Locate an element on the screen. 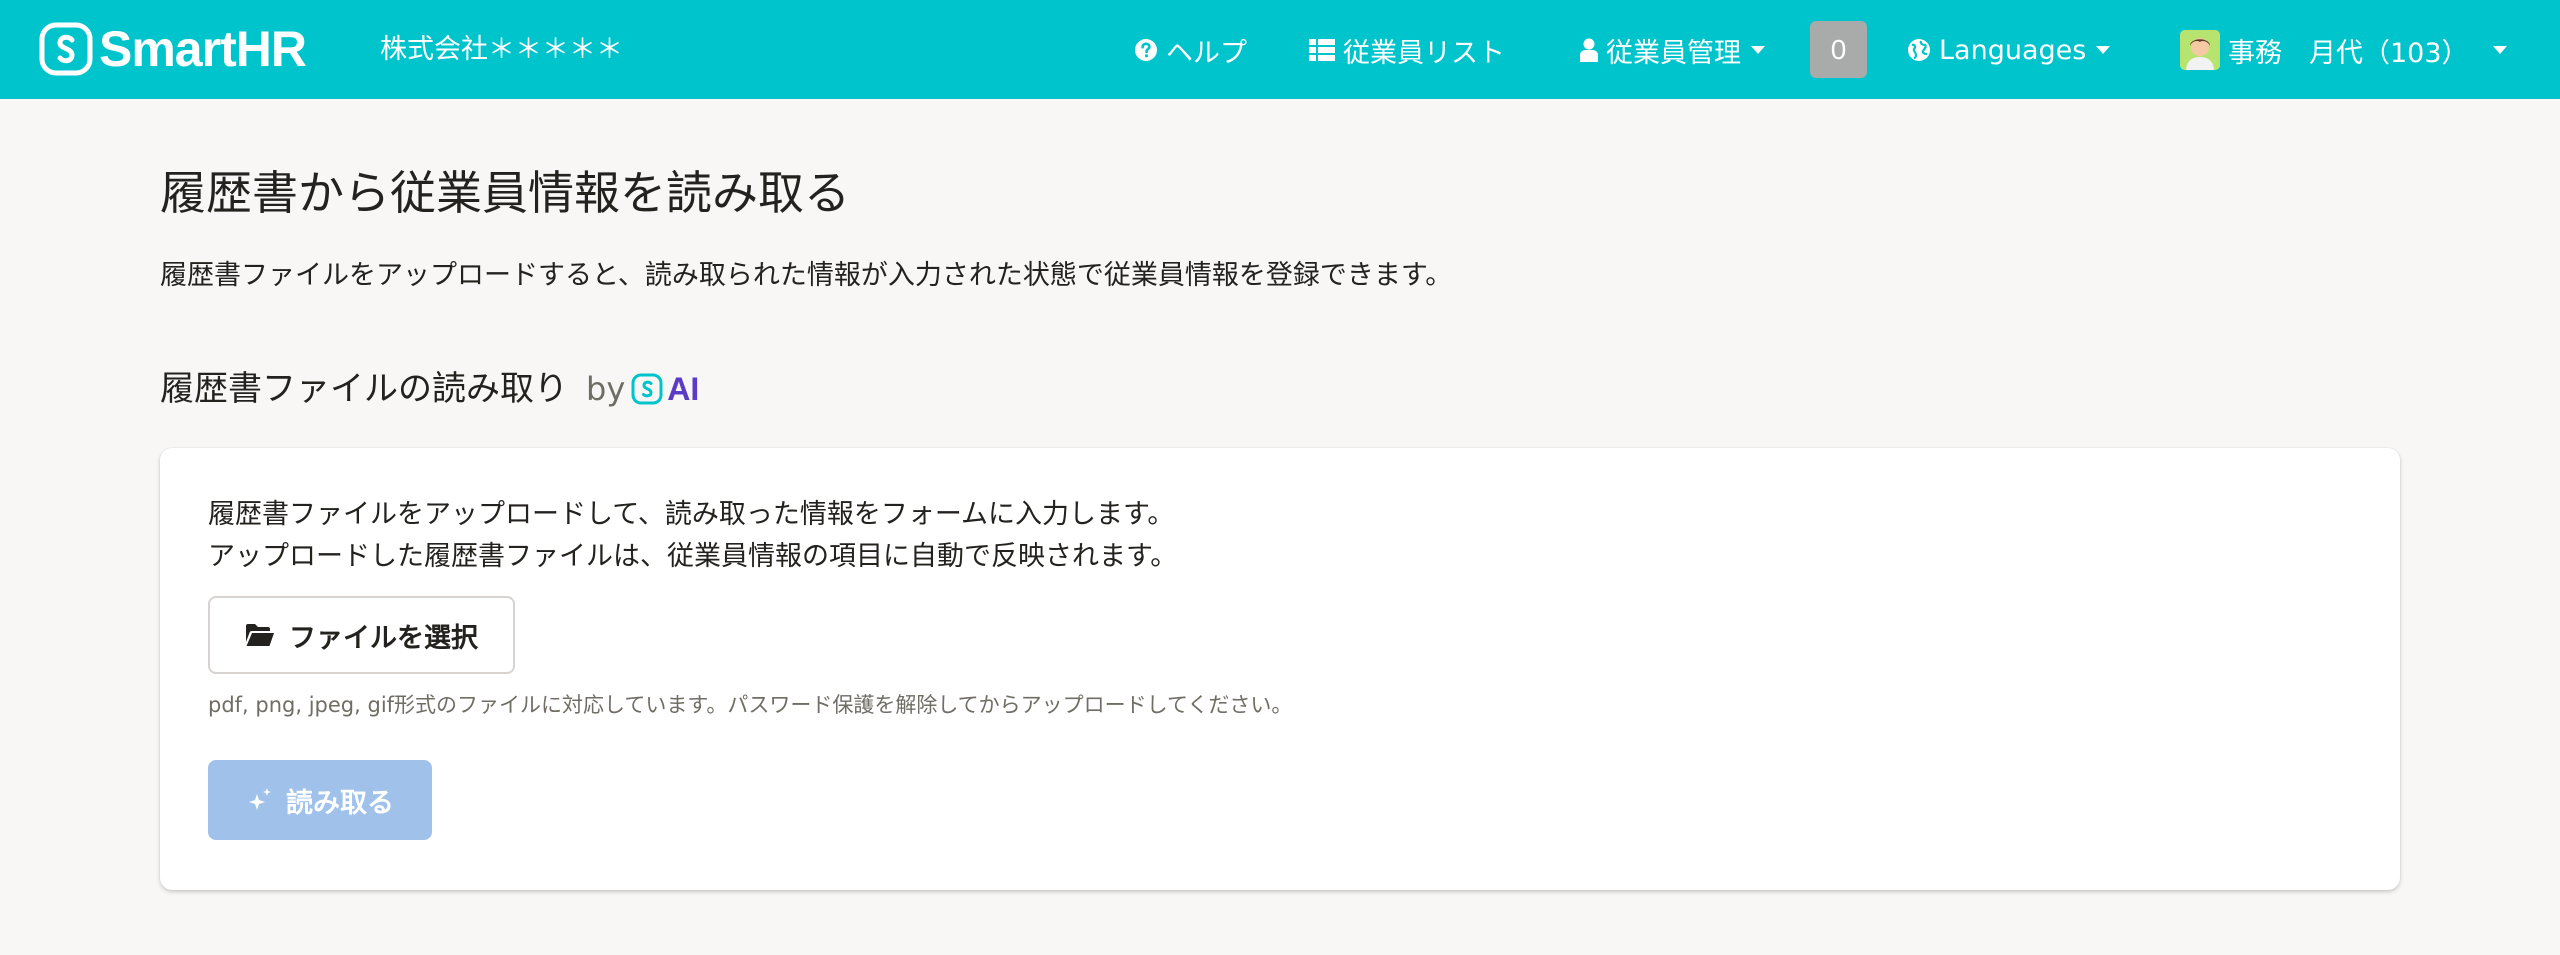  section-heading: 履歴書ファイルの読み取り by AI is located at coordinates (429, 389).